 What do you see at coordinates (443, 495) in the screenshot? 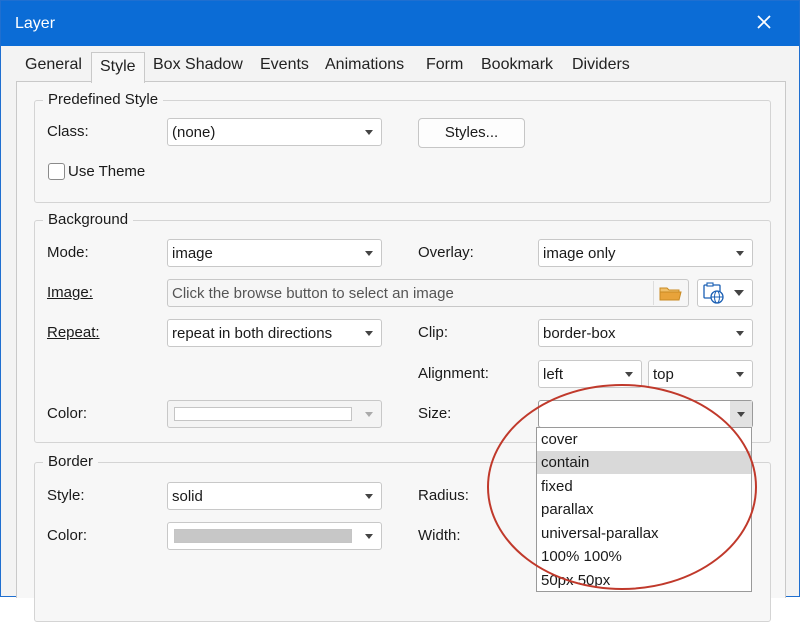
I see `radius-label: Radius:` at bounding box center [443, 495].